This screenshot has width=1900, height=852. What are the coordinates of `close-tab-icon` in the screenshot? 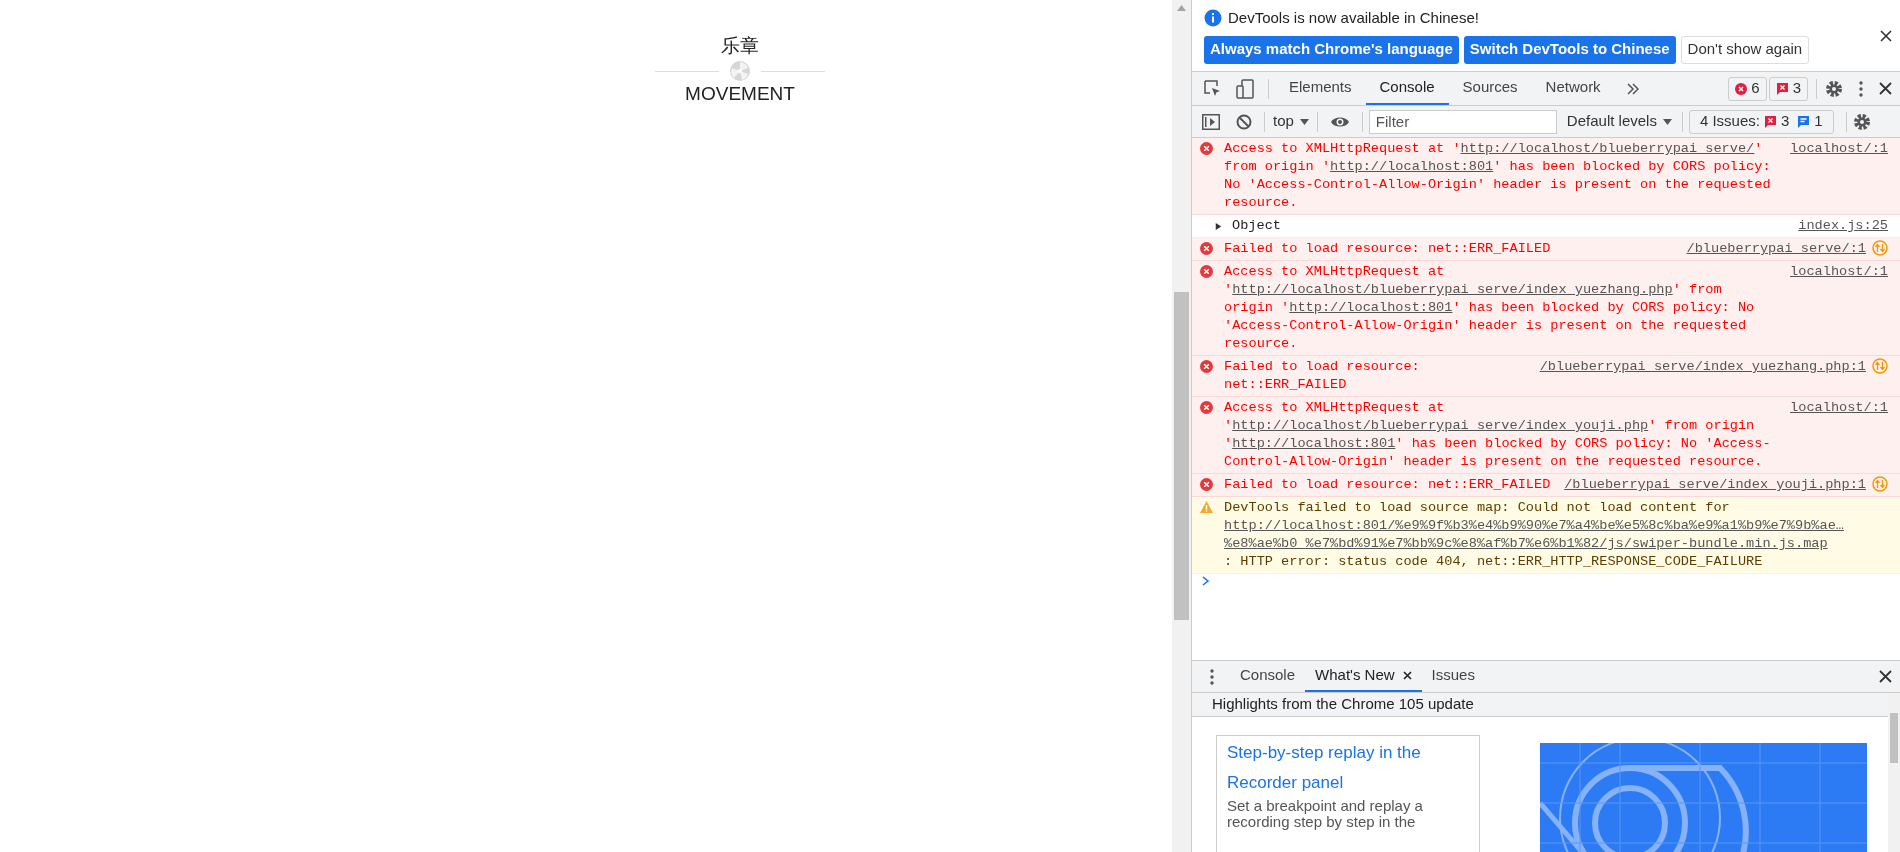 It's located at (1407, 675).